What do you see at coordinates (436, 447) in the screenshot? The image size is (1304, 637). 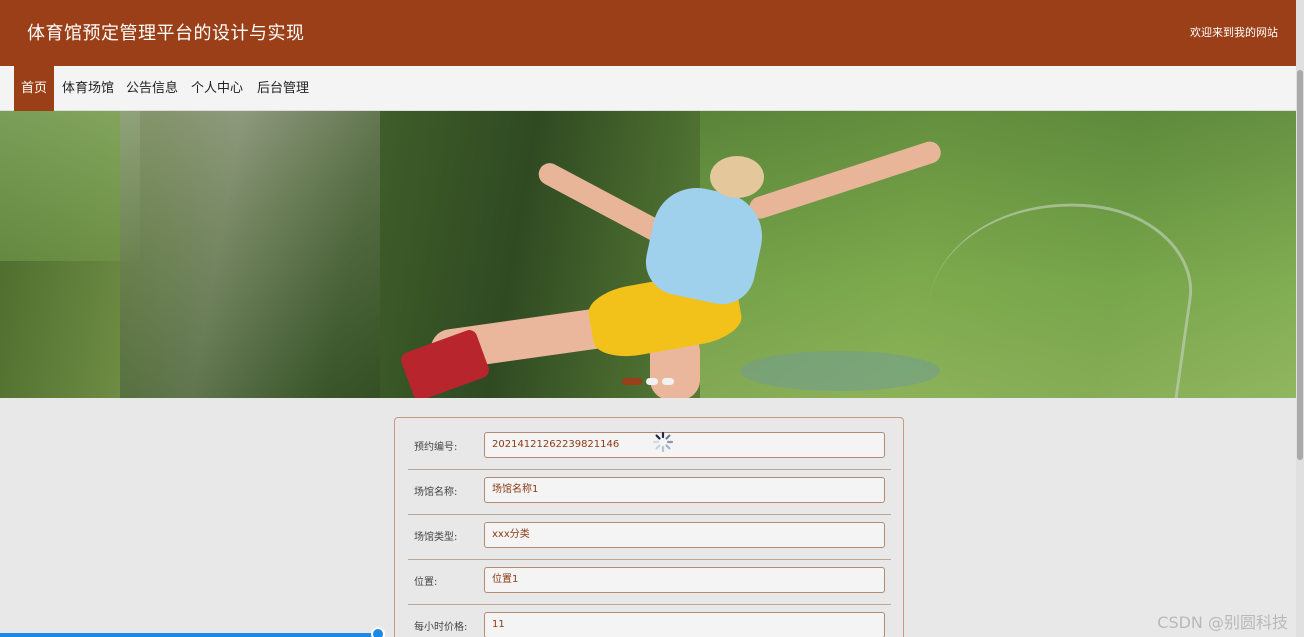 I see `booking-number-label: 预约编号:` at bounding box center [436, 447].